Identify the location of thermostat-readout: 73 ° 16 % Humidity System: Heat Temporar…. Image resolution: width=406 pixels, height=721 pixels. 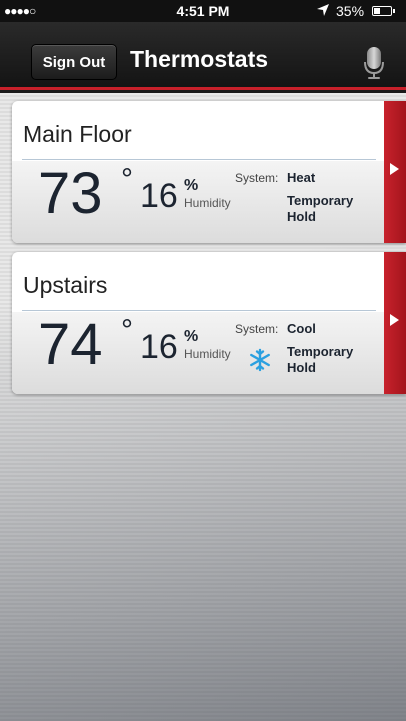
(198, 202).